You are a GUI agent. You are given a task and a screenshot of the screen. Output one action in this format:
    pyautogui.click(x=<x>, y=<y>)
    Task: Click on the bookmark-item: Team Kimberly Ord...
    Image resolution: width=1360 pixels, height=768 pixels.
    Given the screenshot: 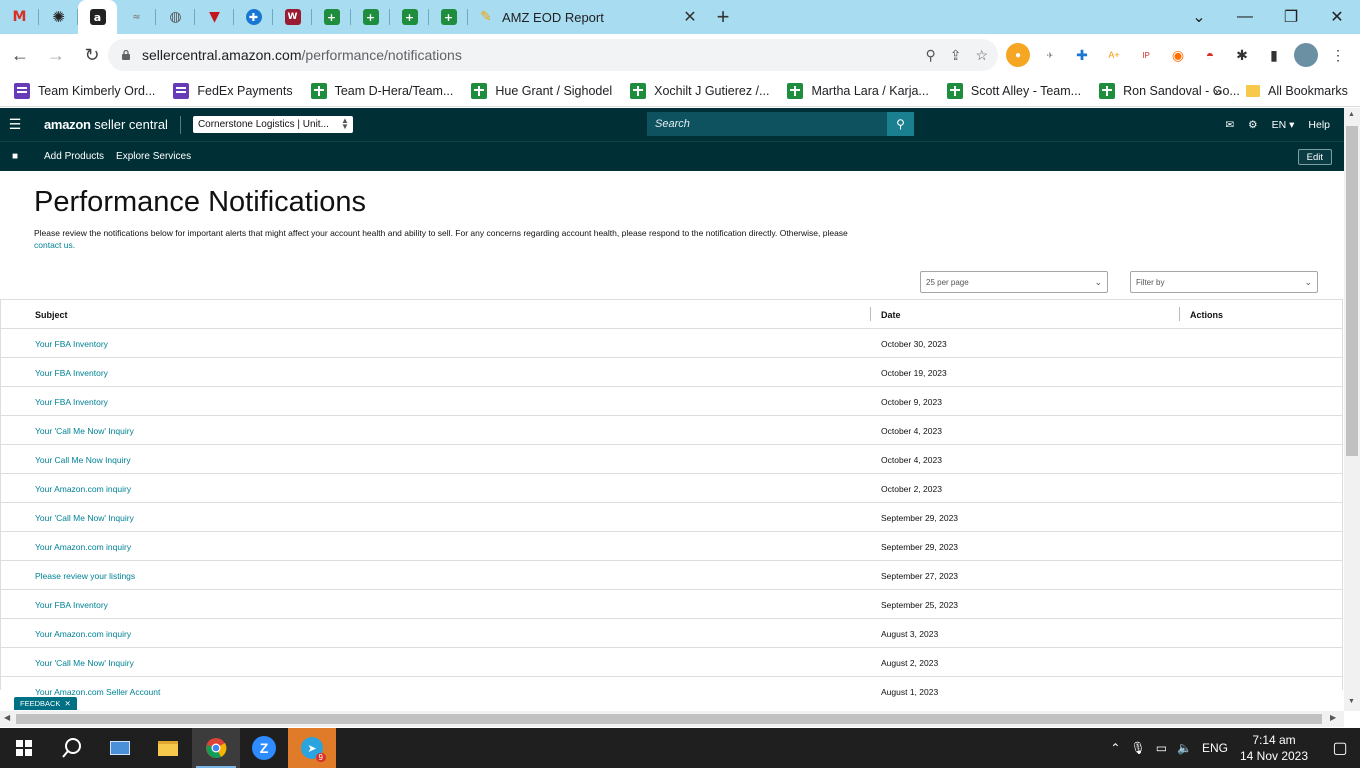 What is the action you would take?
    pyautogui.click(x=84, y=91)
    